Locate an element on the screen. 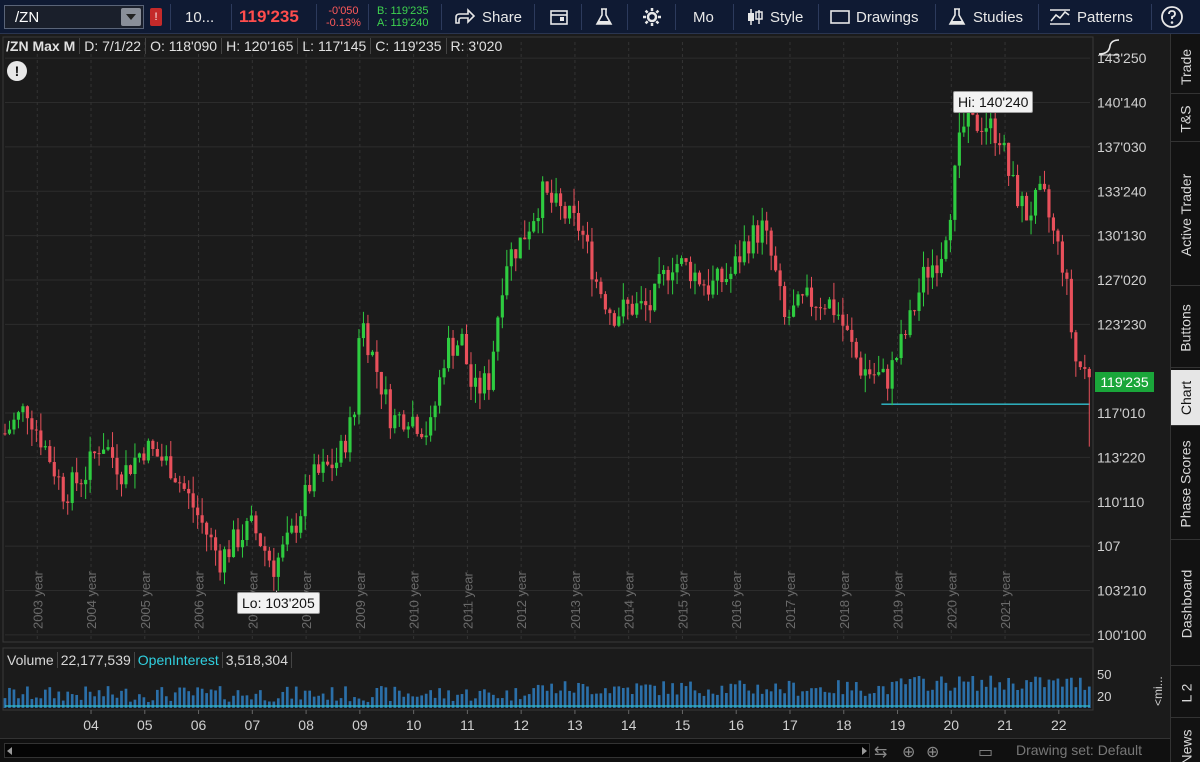  drawing-set-icon: ▭ is located at coordinates (985, 752).